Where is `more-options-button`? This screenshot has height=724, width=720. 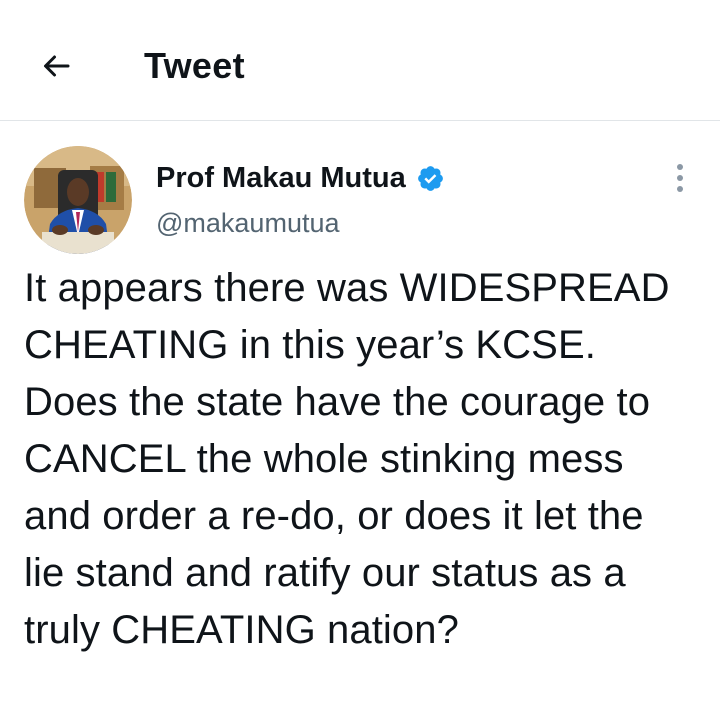 more-options-button is located at coordinates (680, 178).